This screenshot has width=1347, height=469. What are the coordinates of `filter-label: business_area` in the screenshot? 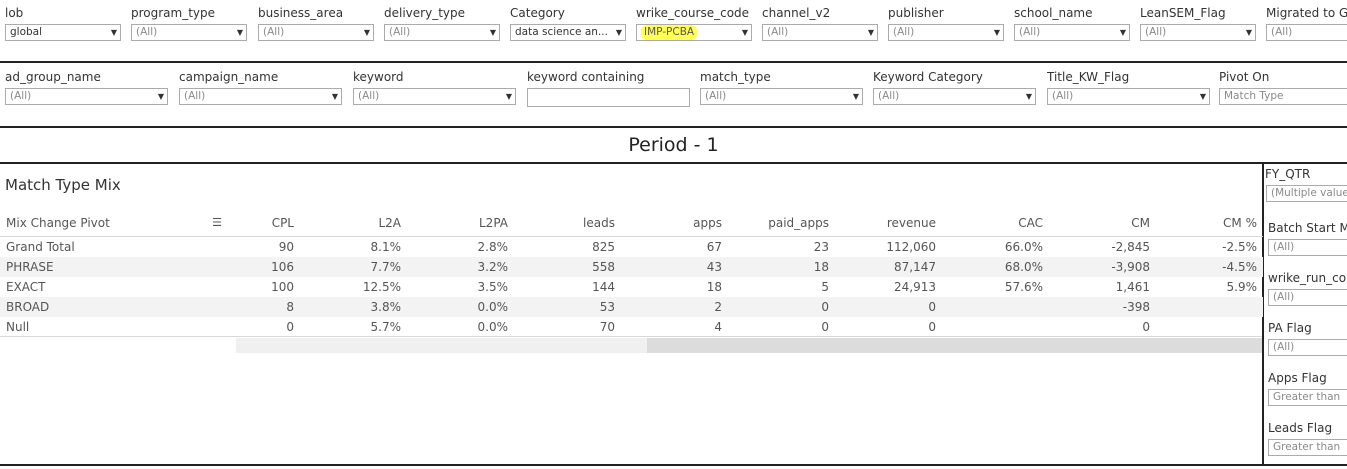 It's located at (301, 13).